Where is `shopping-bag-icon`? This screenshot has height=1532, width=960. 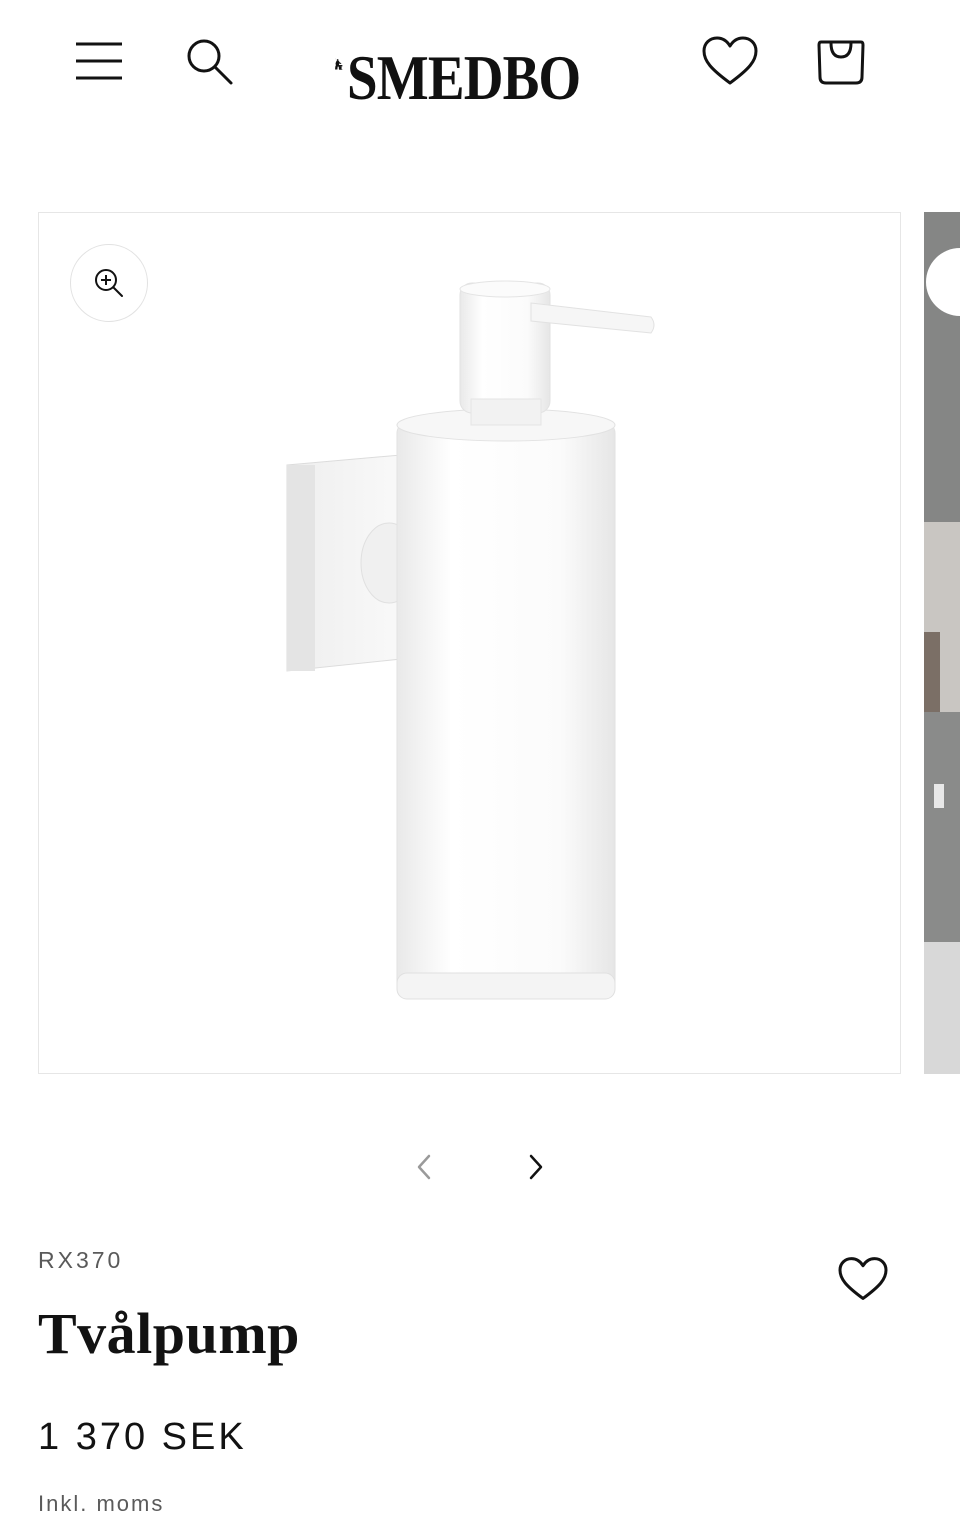 shopping-bag-icon is located at coordinates (841, 62).